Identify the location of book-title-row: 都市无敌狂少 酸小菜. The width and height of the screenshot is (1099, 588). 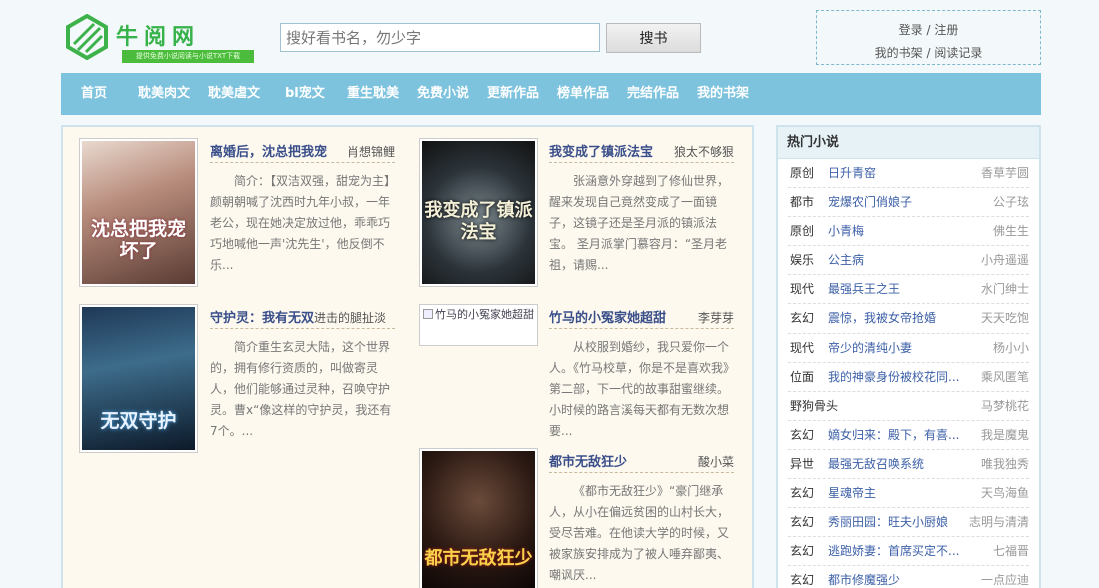
(641, 462).